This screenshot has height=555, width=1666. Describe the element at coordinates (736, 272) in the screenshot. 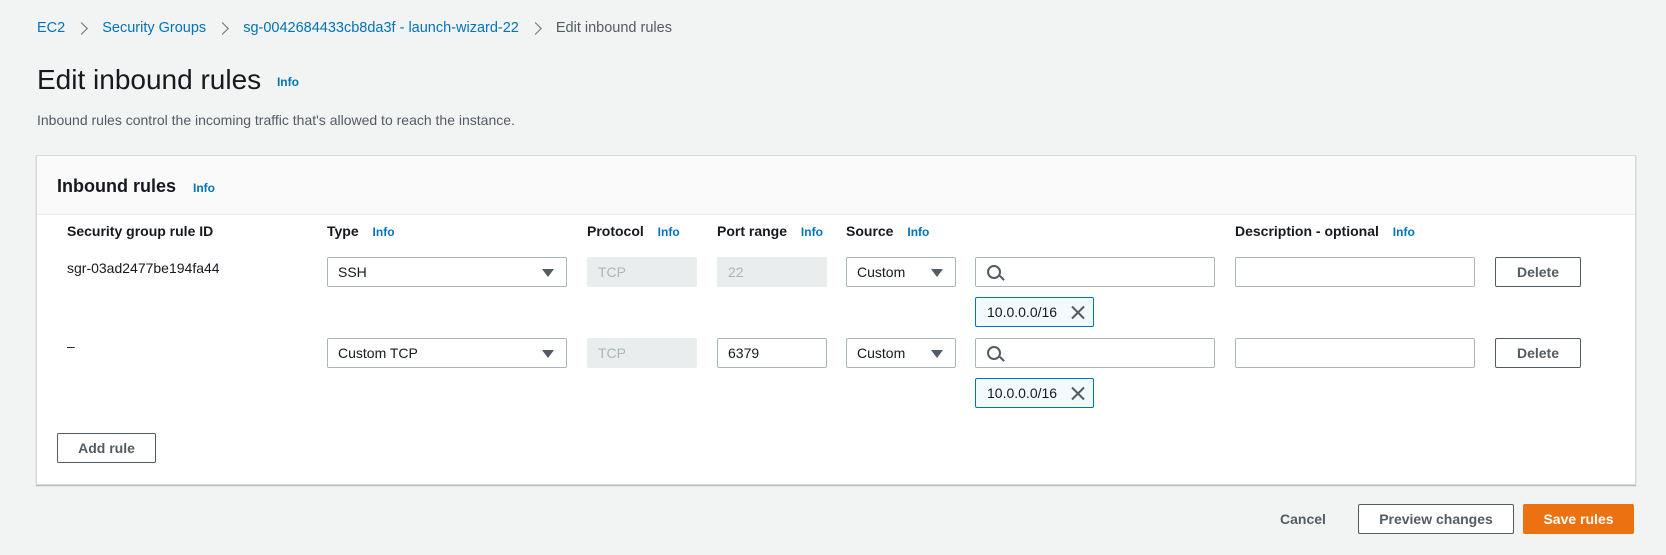

I see `port-range-value: 22` at that location.